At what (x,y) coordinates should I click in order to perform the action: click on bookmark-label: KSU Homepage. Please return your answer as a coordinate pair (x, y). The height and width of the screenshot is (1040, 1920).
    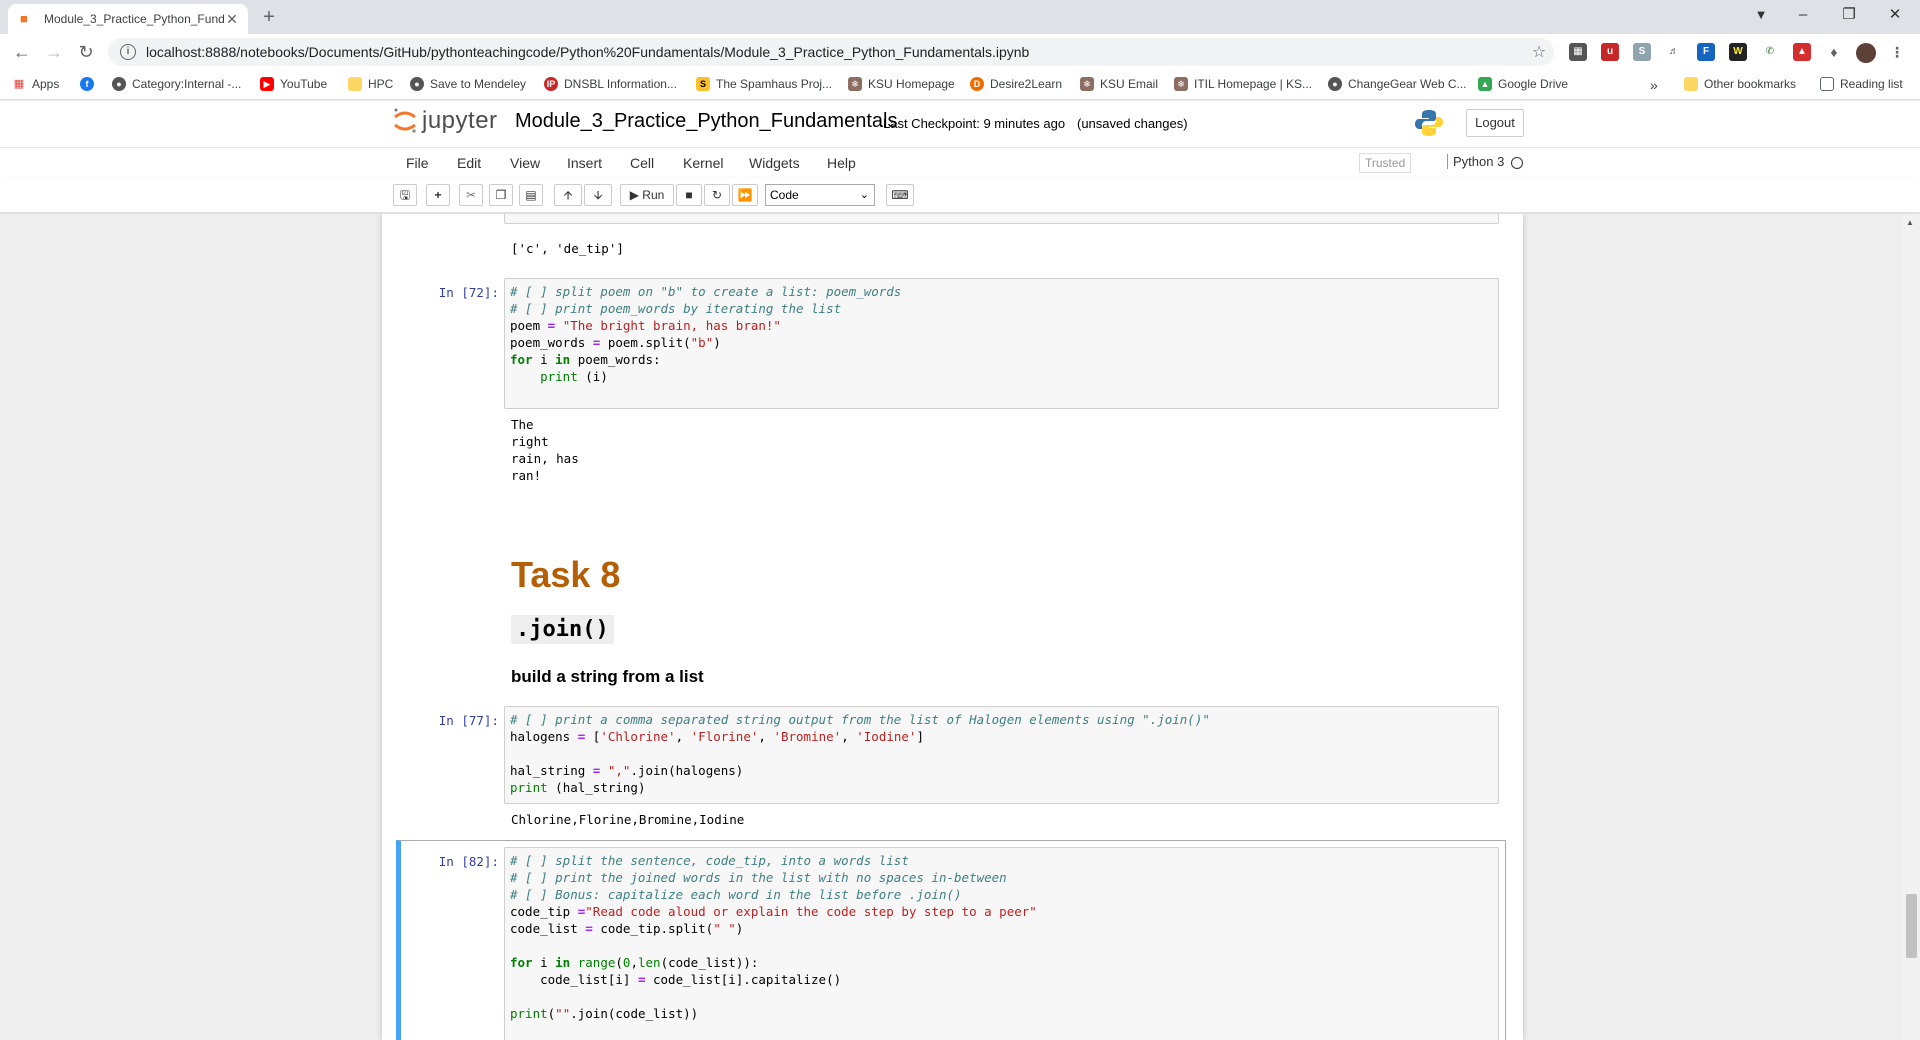
    Looking at the image, I should click on (911, 84).